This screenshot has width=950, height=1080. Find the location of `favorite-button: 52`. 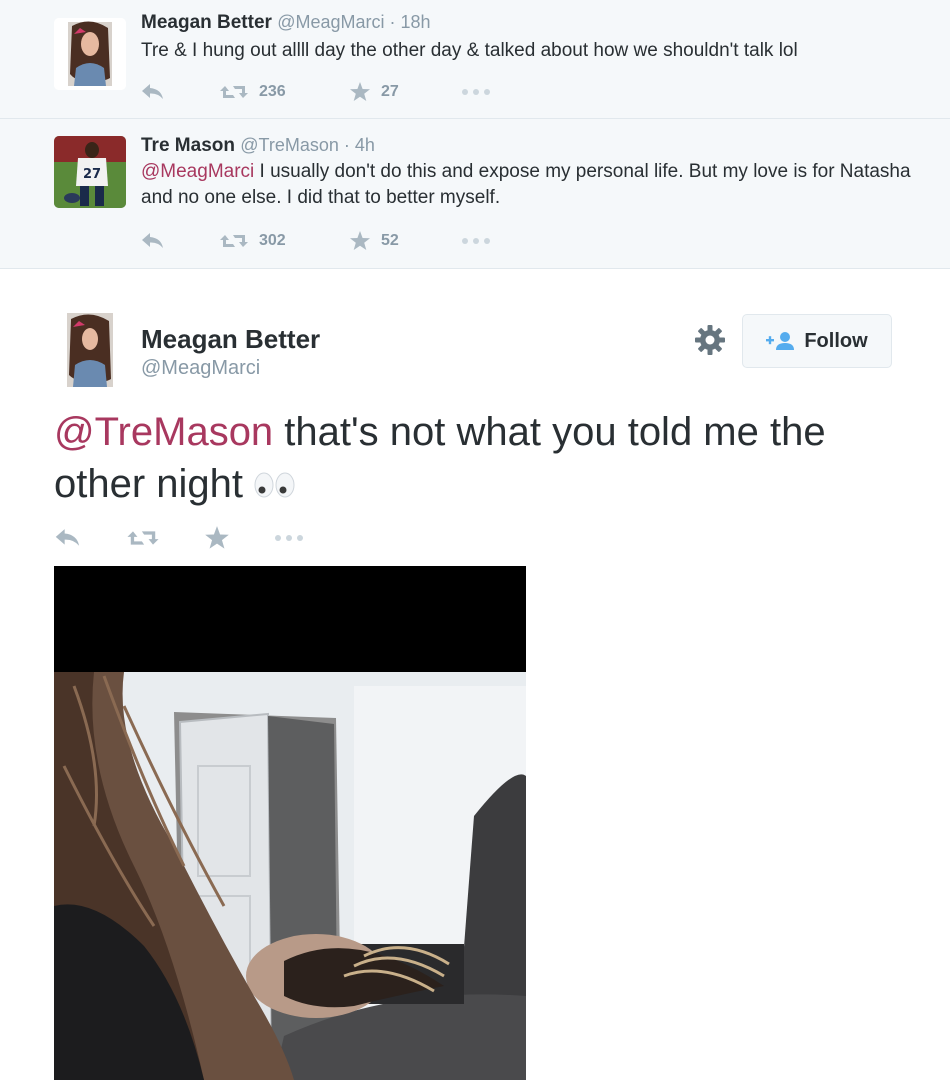

favorite-button: 52 is located at coordinates (405, 241).